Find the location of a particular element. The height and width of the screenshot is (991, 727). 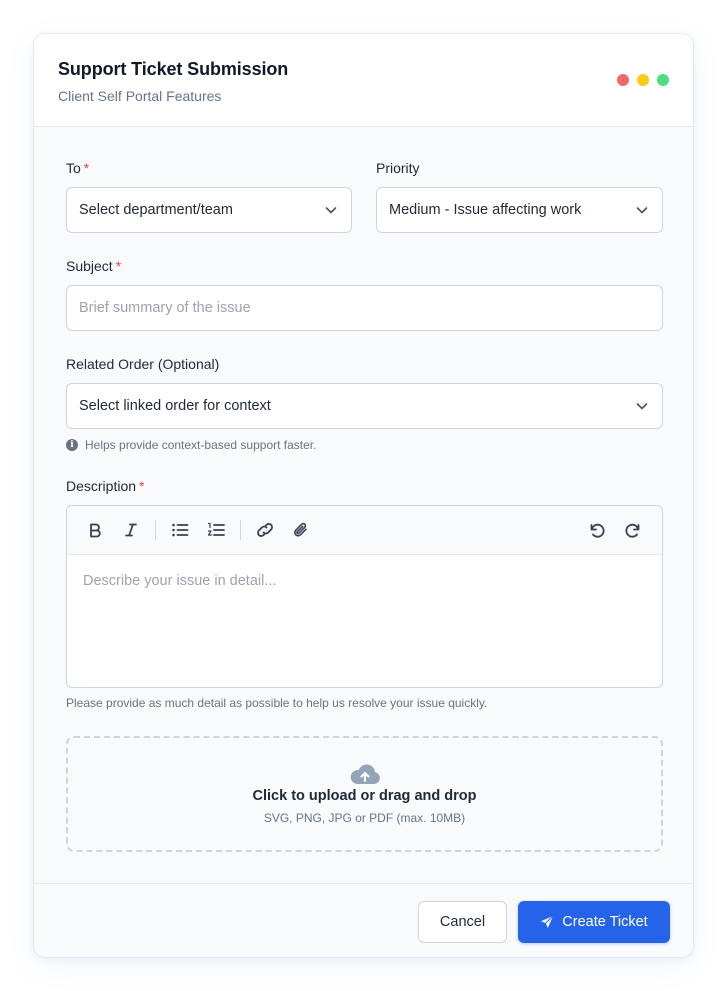

subject-label: Subject * is located at coordinates (93, 266).